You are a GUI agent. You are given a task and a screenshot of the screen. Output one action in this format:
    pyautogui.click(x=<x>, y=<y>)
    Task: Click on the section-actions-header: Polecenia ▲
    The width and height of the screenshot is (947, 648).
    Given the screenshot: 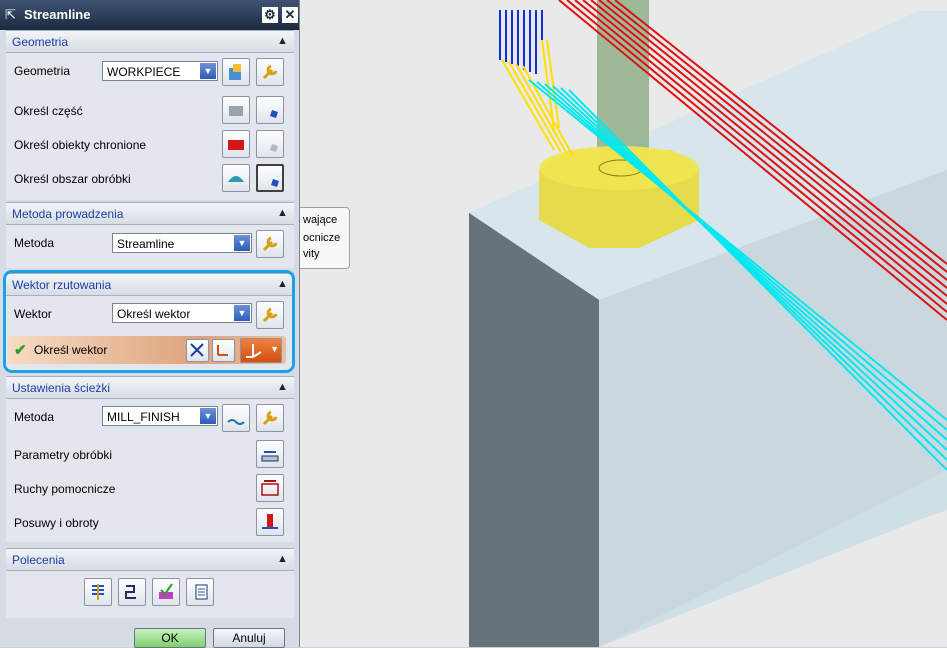 What is the action you would take?
    pyautogui.click(x=150, y=559)
    